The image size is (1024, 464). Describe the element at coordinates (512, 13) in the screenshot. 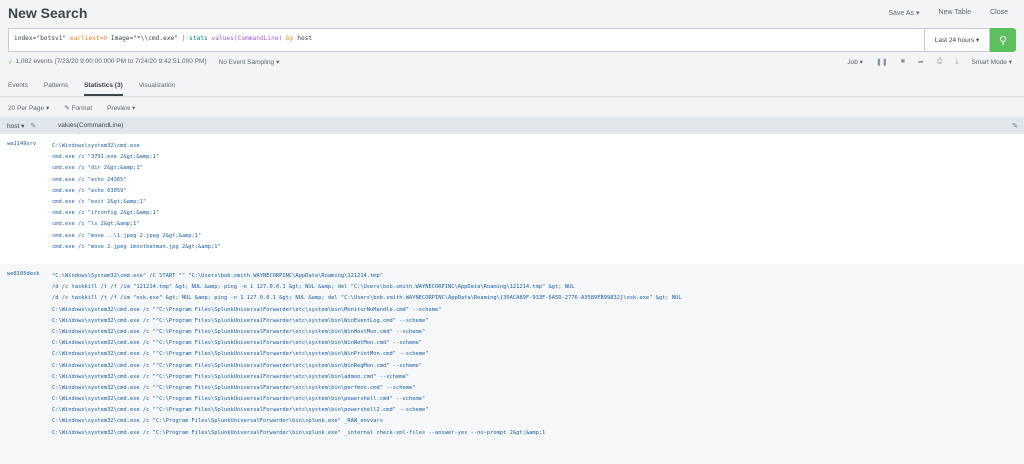

I see `title-bar: New Search Save As ▾ New Table Close` at that location.